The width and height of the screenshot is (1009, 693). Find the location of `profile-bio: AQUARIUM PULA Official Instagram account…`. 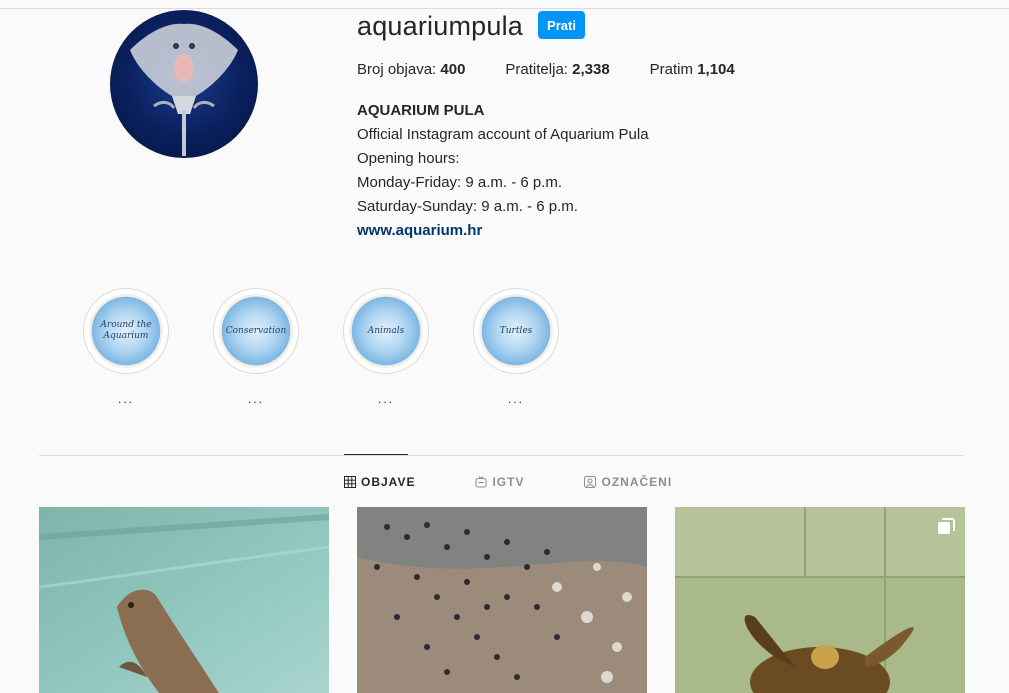

profile-bio: AQUARIUM PULA Official Instagram account… is located at coordinates (503, 171).